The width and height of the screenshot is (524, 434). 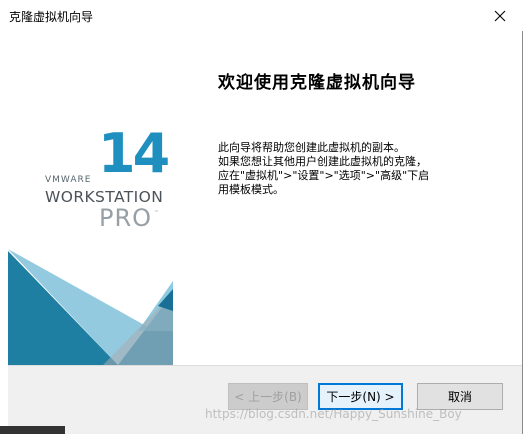 I want to click on brand-edition: PRO, so click(x=126, y=218).